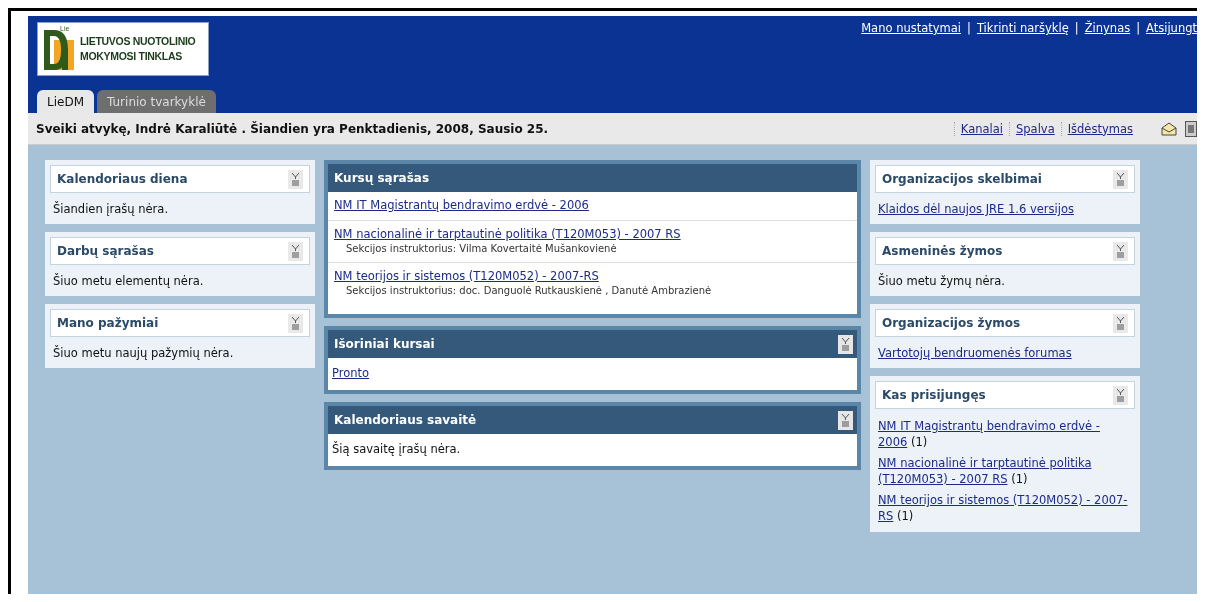  I want to click on portlet-title: Kas prisijungęs, so click(934, 395).